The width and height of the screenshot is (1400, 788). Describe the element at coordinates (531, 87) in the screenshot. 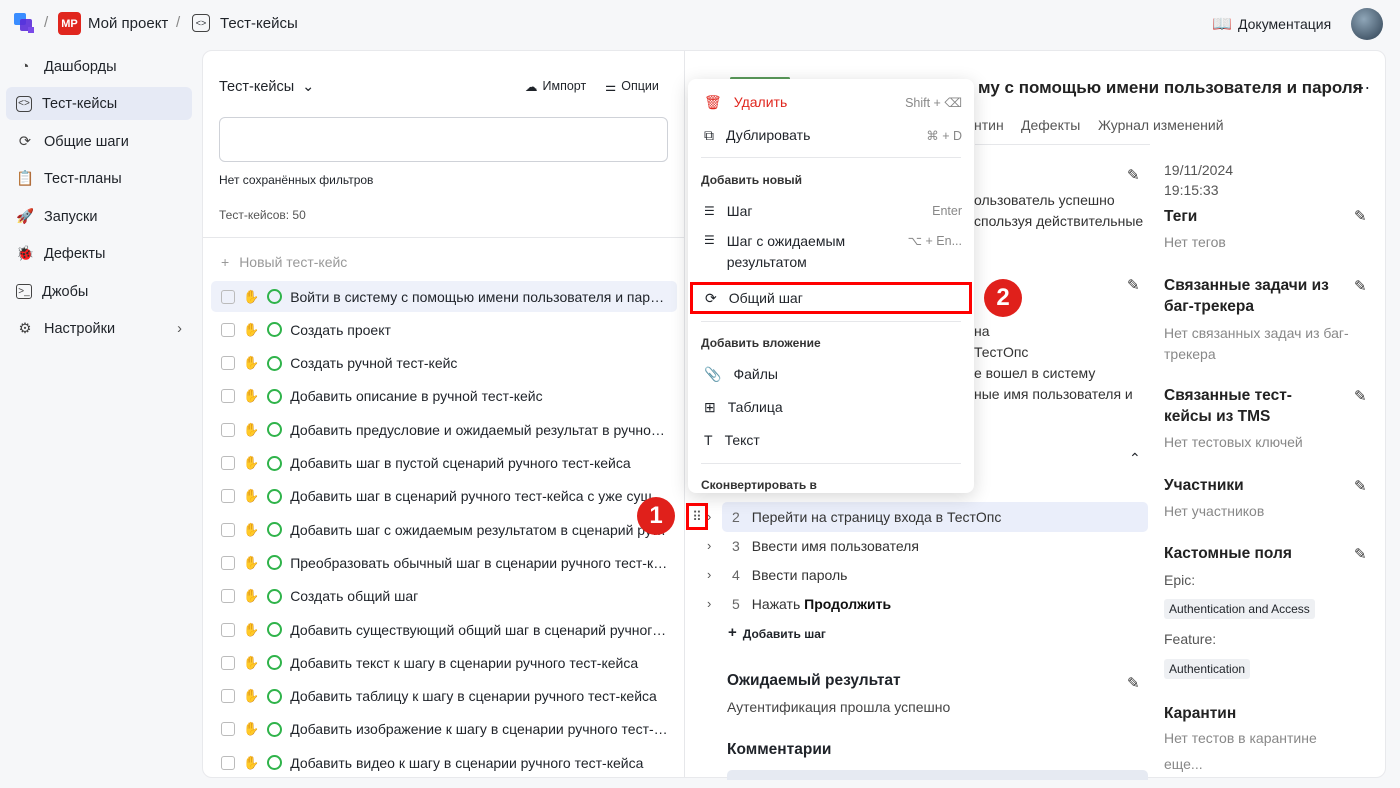

I see `cloud-upload-icon: ☁` at that location.